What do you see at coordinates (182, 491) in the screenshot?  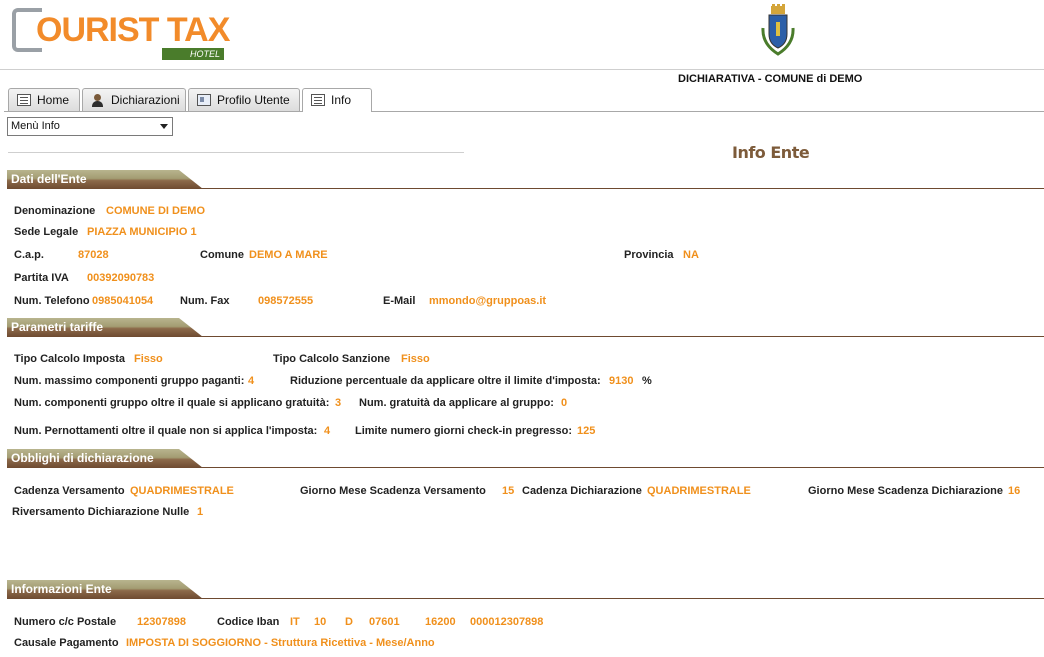 I see `value-cadenza-versamento: QUADRIMESTRALE` at bounding box center [182, 491].